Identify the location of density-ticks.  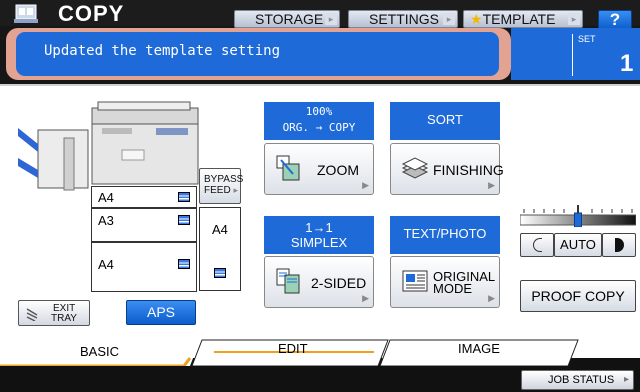
(578, 209).